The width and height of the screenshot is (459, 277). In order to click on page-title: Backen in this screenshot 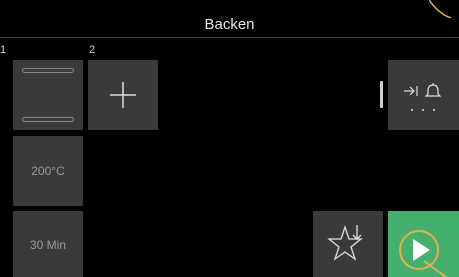, I will do `click(229, 24)`.